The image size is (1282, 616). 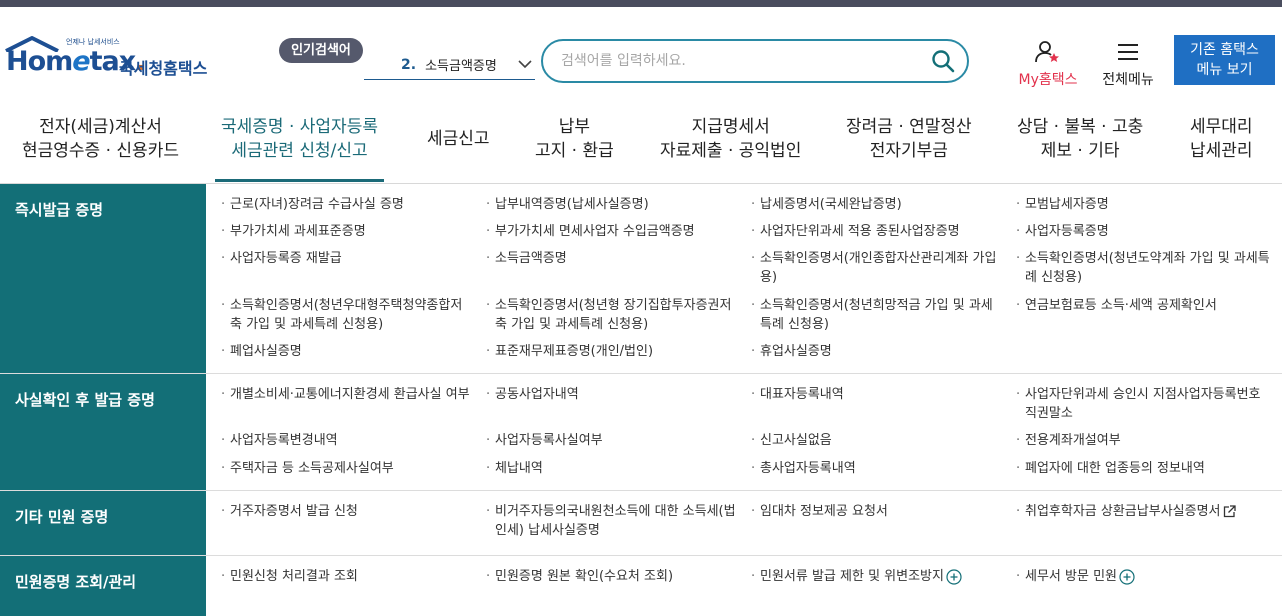 What do you see at coordinates (730, 139) in the screenshot?
I see `nav-payment-statement: 지급명세서 자료제출 · 공익법인` at bounding box center [730, 139].